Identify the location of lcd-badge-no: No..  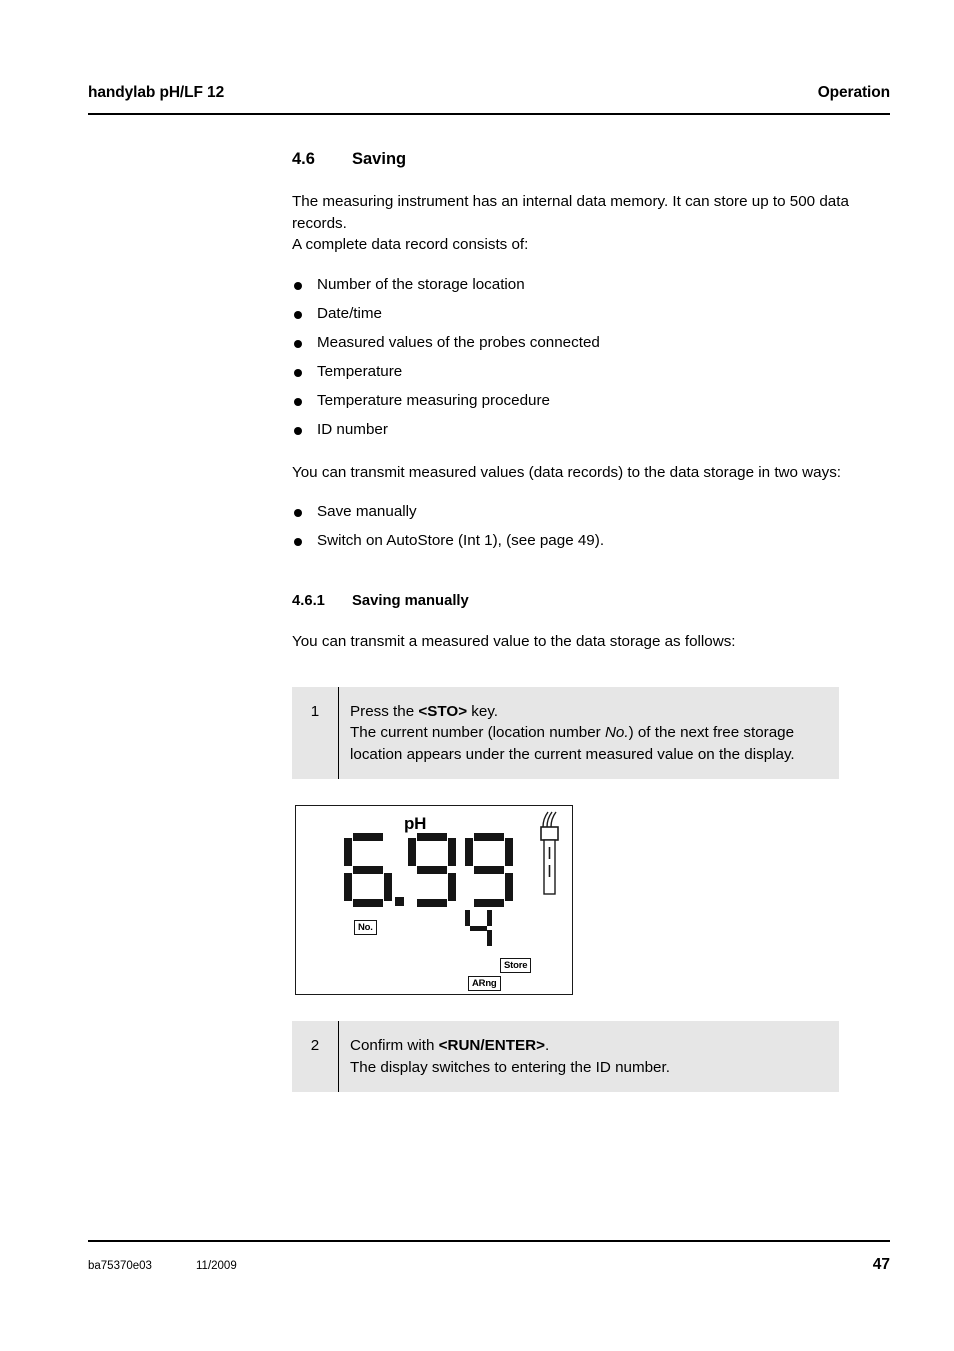
(365, 927).